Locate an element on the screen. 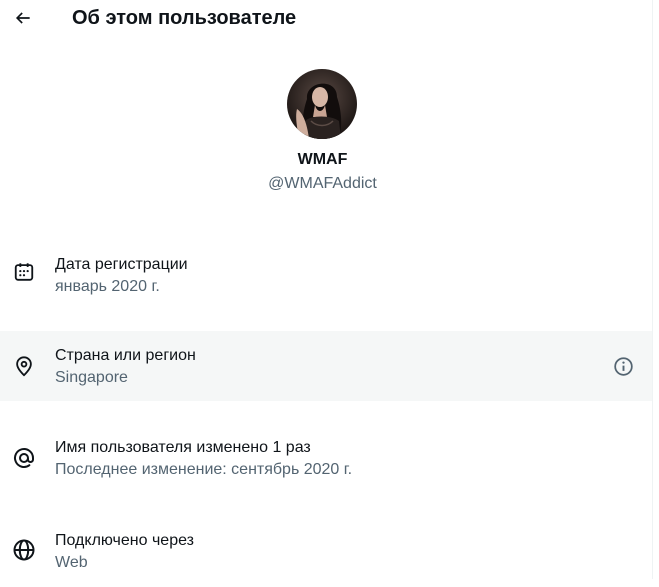  location-pin-icon is located at coordinates (24, 366).